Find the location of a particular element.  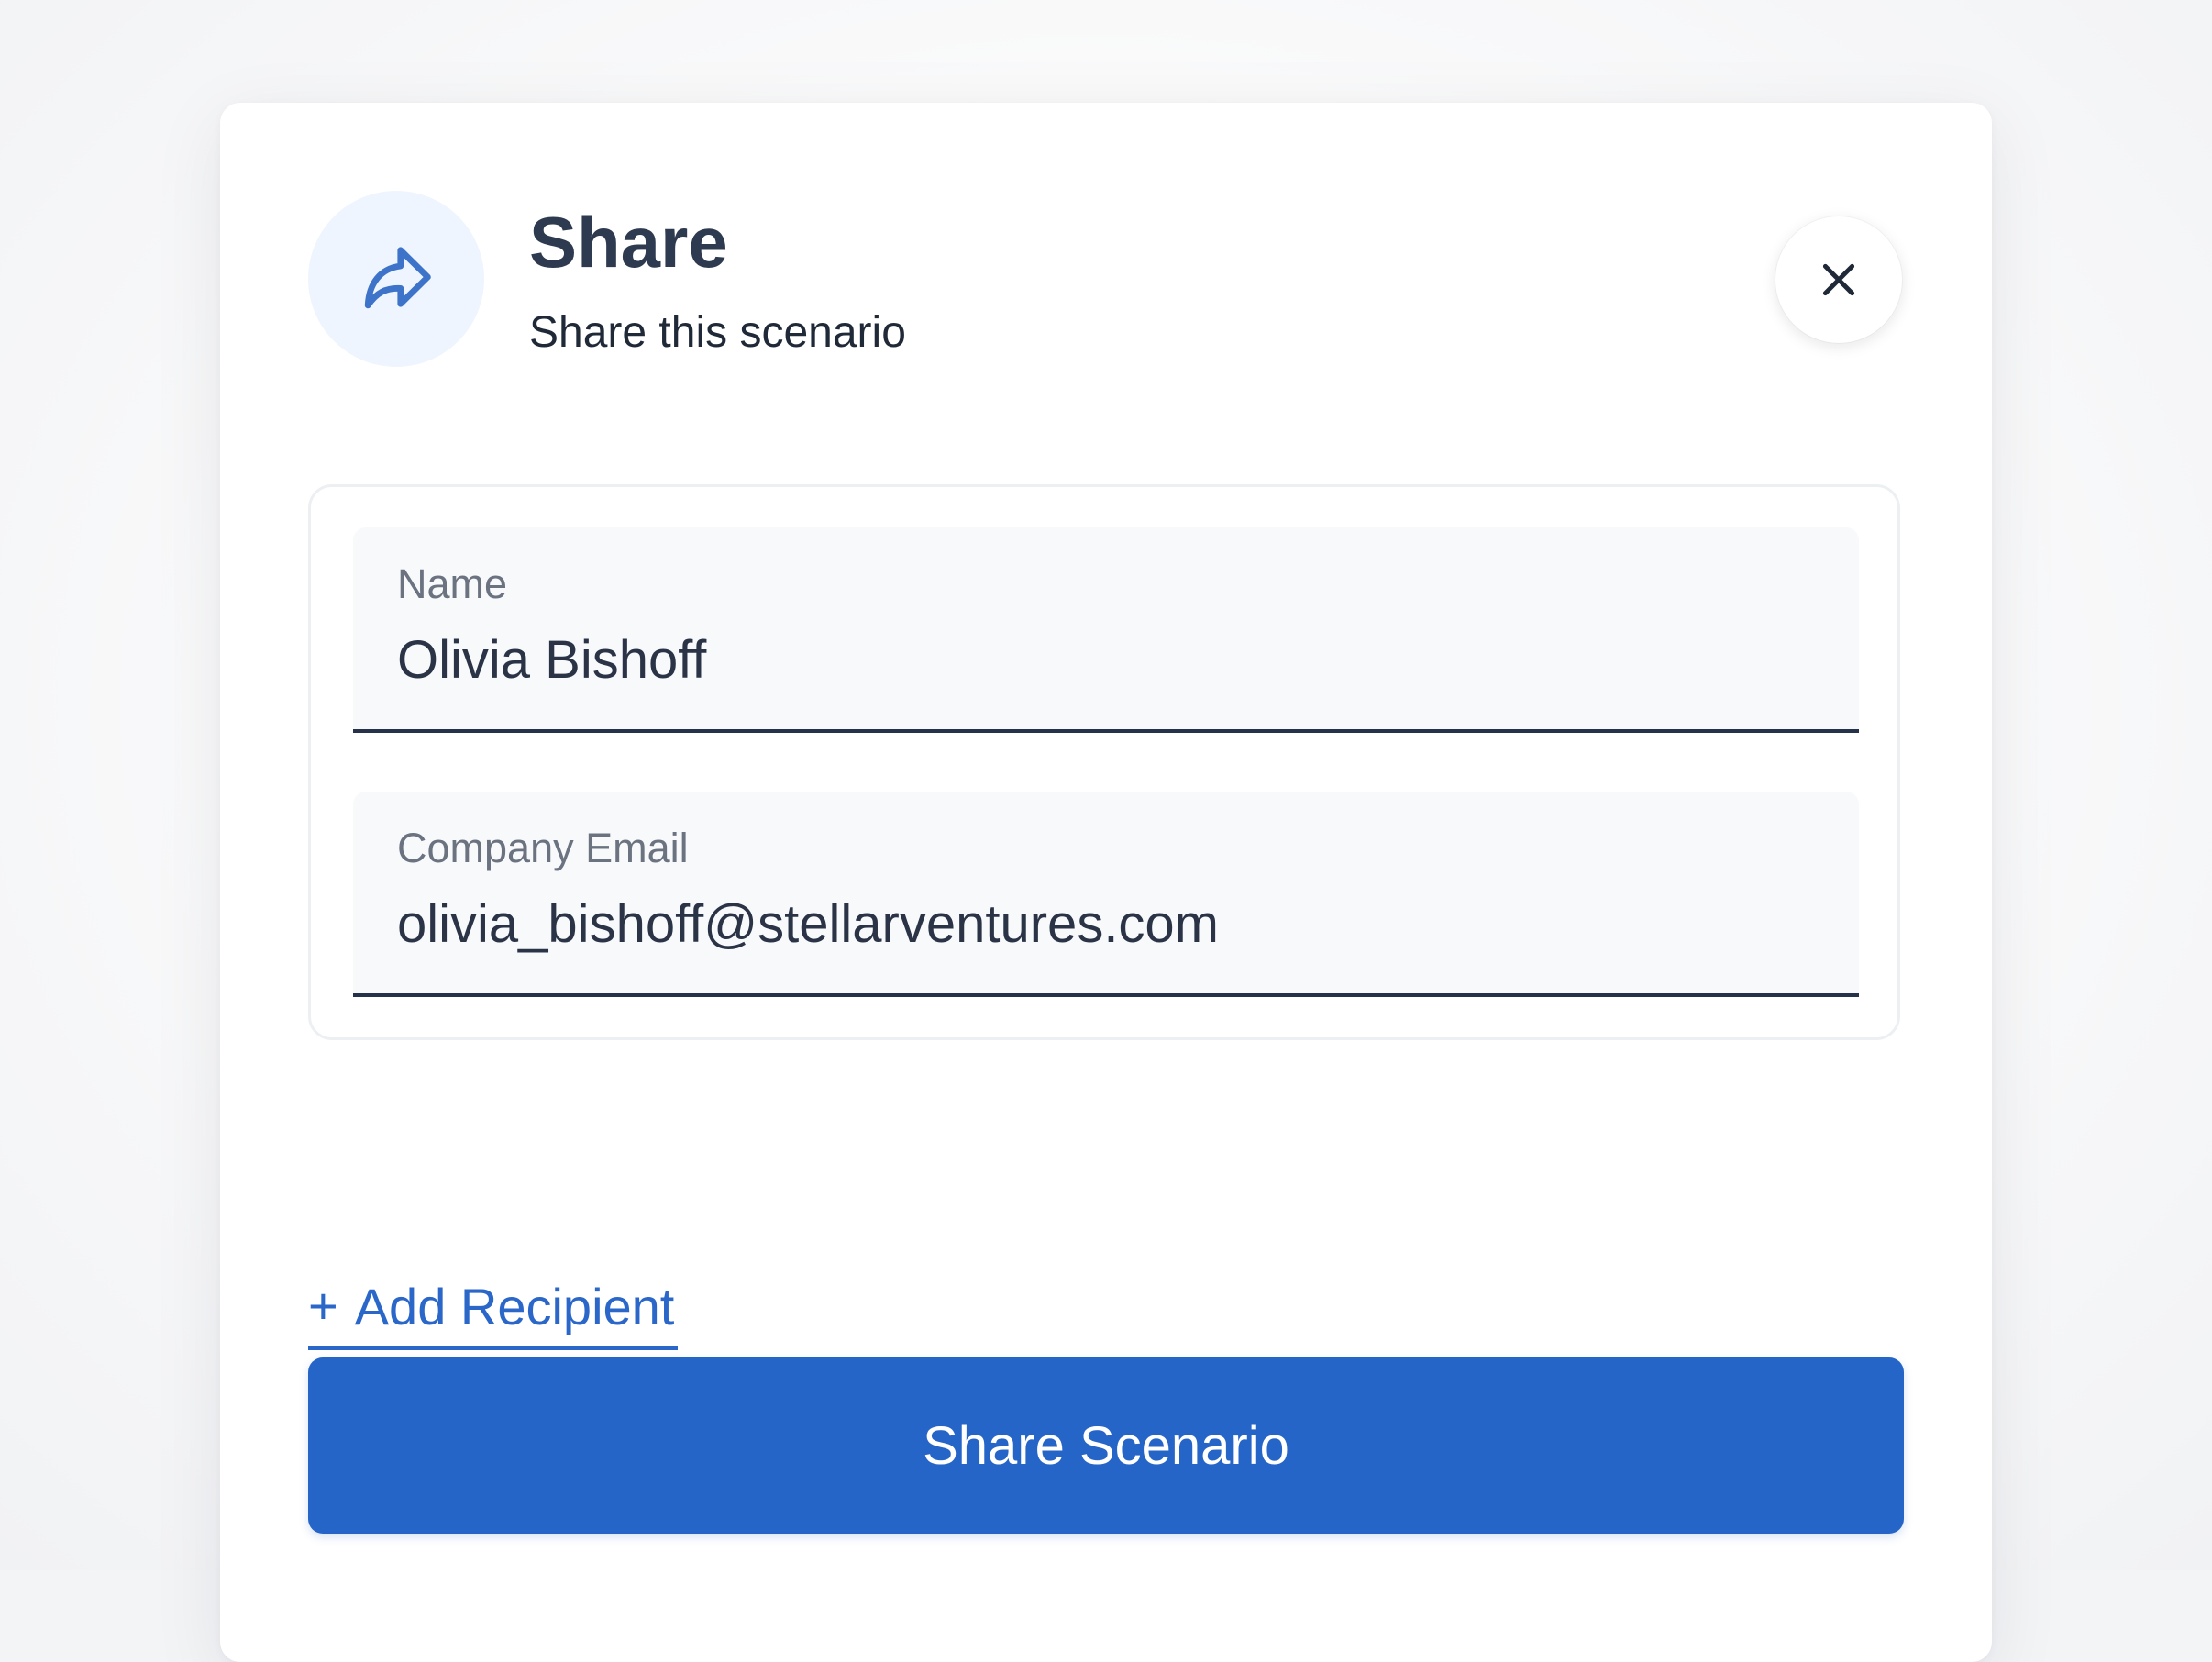

close-button is located at coordinates (1839, 279).